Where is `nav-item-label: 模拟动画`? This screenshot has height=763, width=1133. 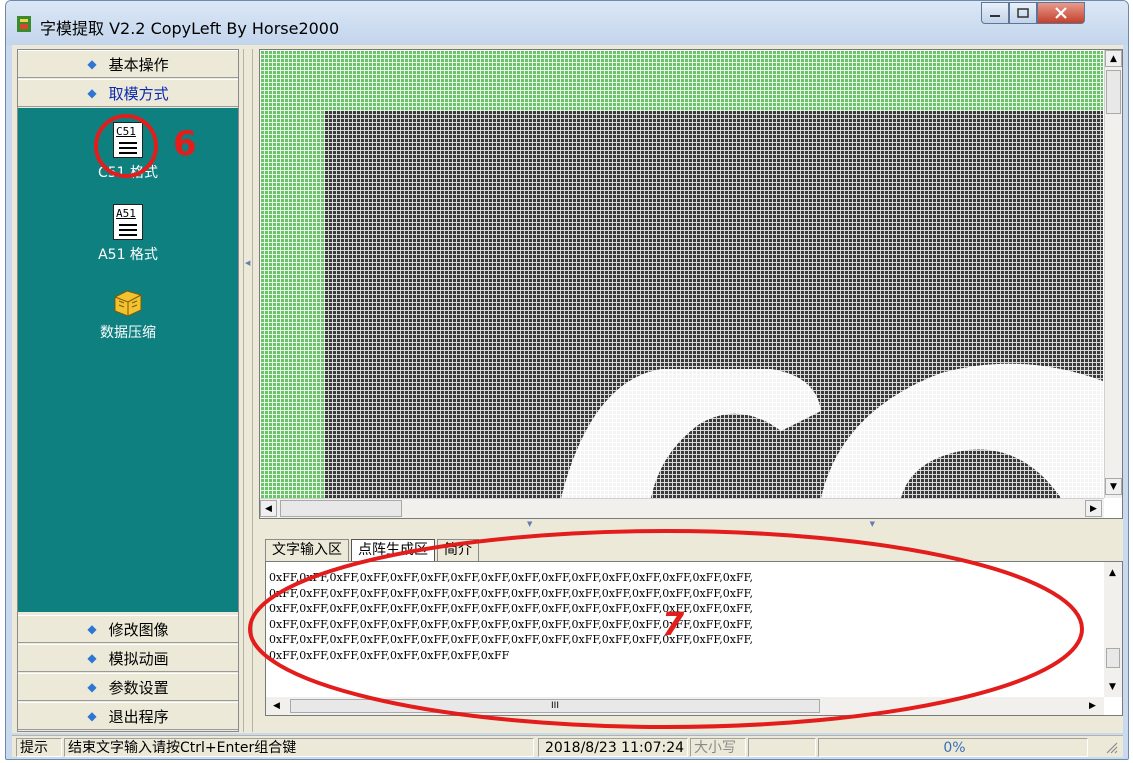
nav-item-label: 模拟动画 is located at coordinates (138, 658).